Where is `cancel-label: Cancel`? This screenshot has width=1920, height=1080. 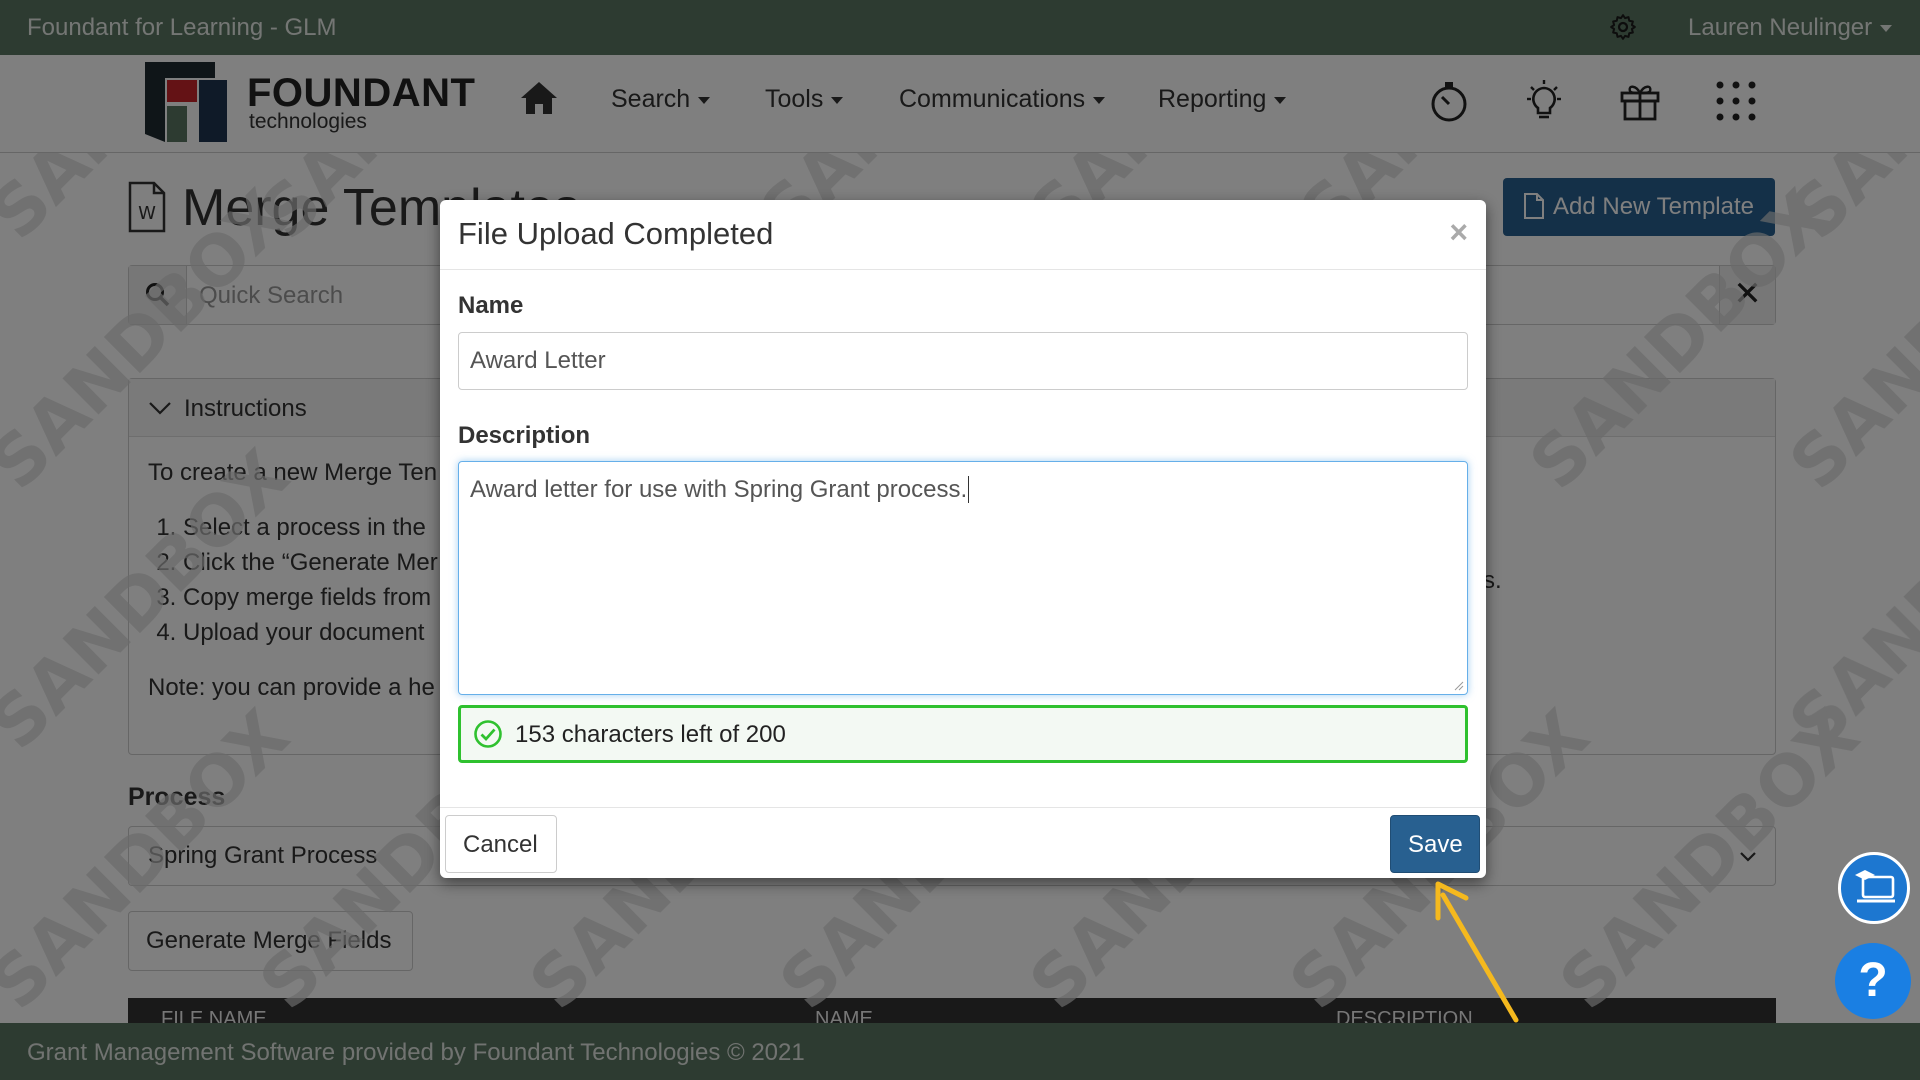 cancel-label: Cancel is located at coordinates (500, 844).